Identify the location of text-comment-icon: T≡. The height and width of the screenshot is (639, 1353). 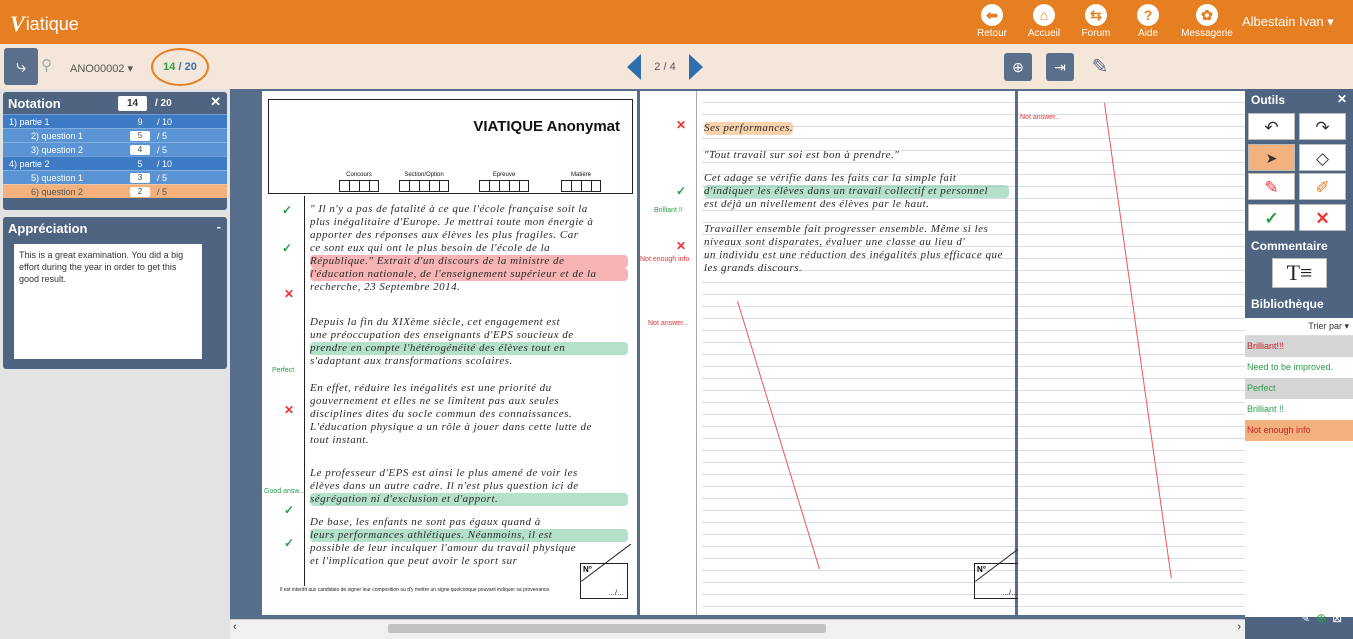
(1299, 273).